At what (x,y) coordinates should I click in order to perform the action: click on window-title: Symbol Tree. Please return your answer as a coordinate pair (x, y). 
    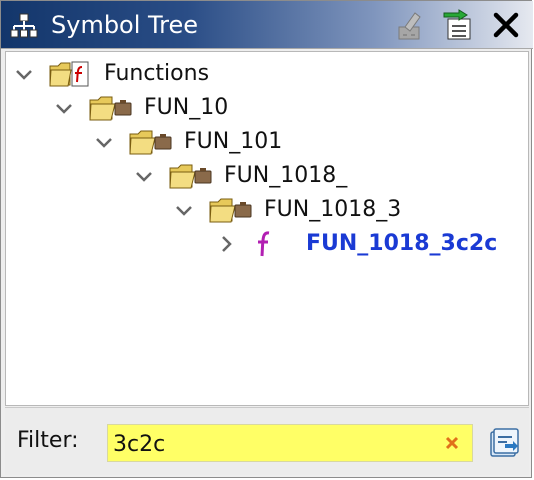
    Looking at the image, I should click on (125, 25).